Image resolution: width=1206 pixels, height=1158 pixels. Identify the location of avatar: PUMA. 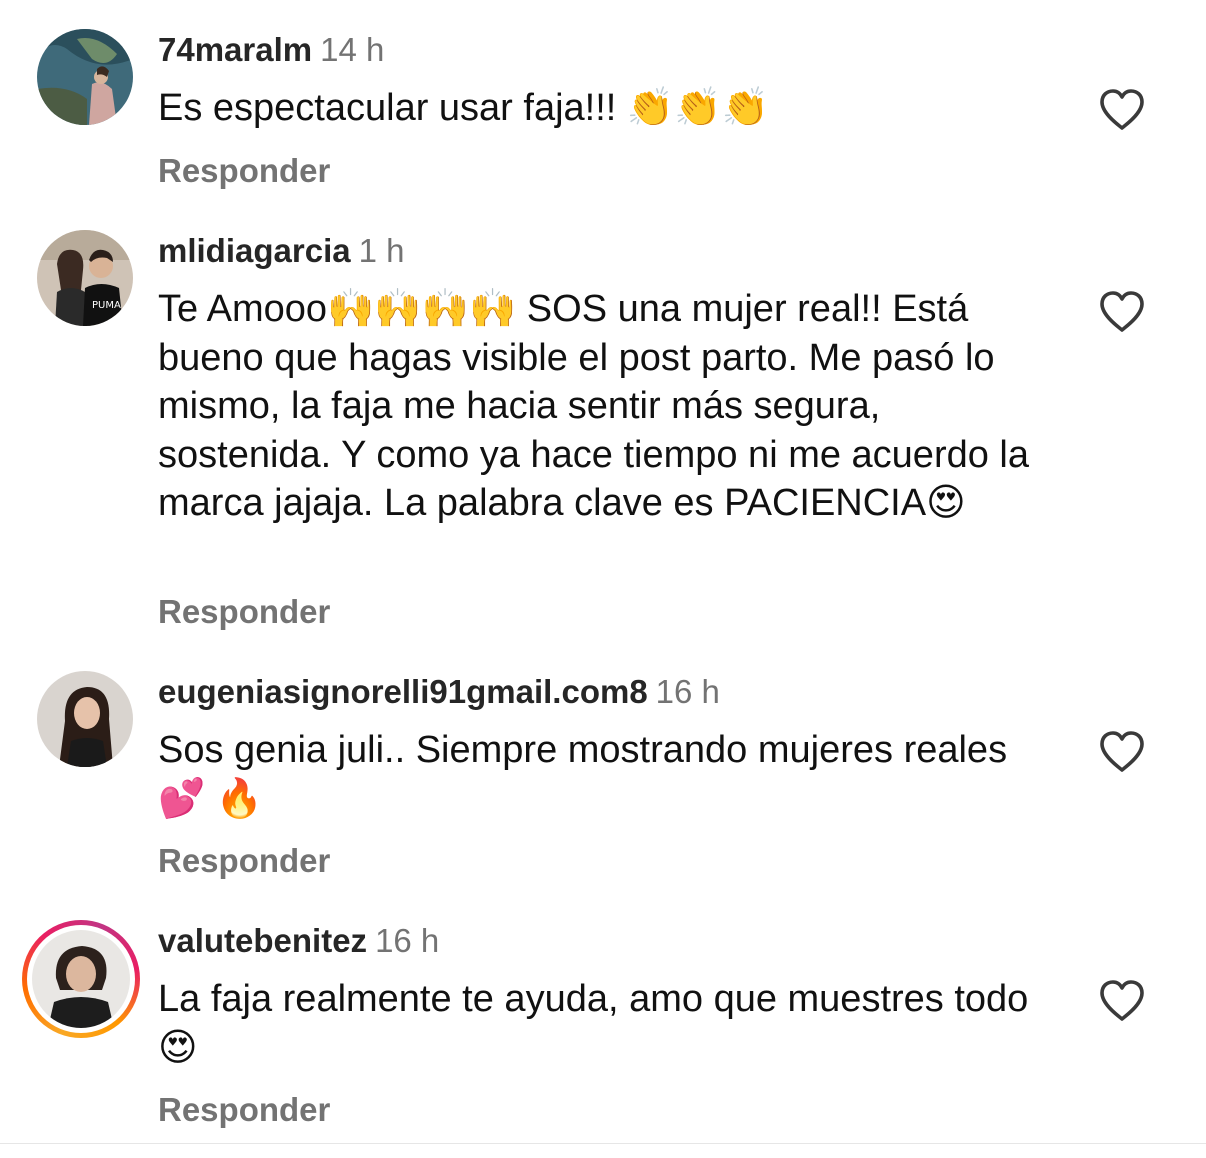
(85, 278).